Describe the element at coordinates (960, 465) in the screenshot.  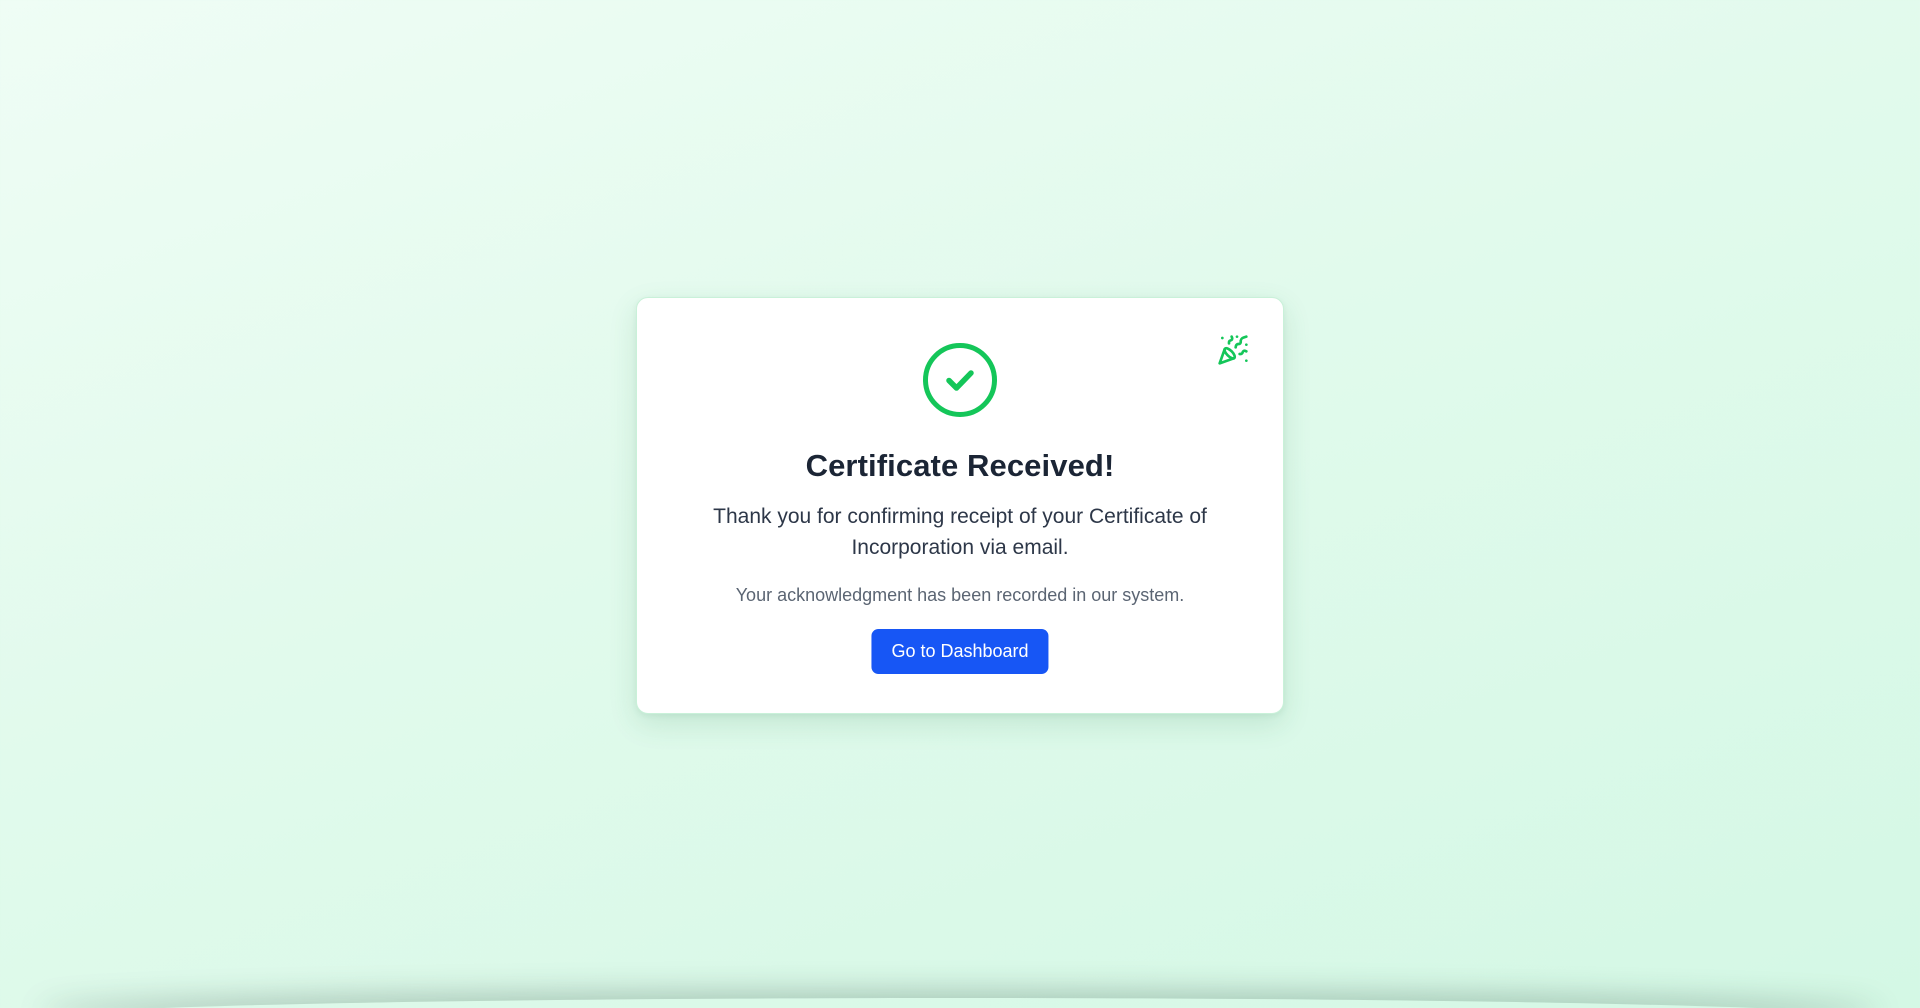
I see `confirmation-title: Certificate Received!` at that location.